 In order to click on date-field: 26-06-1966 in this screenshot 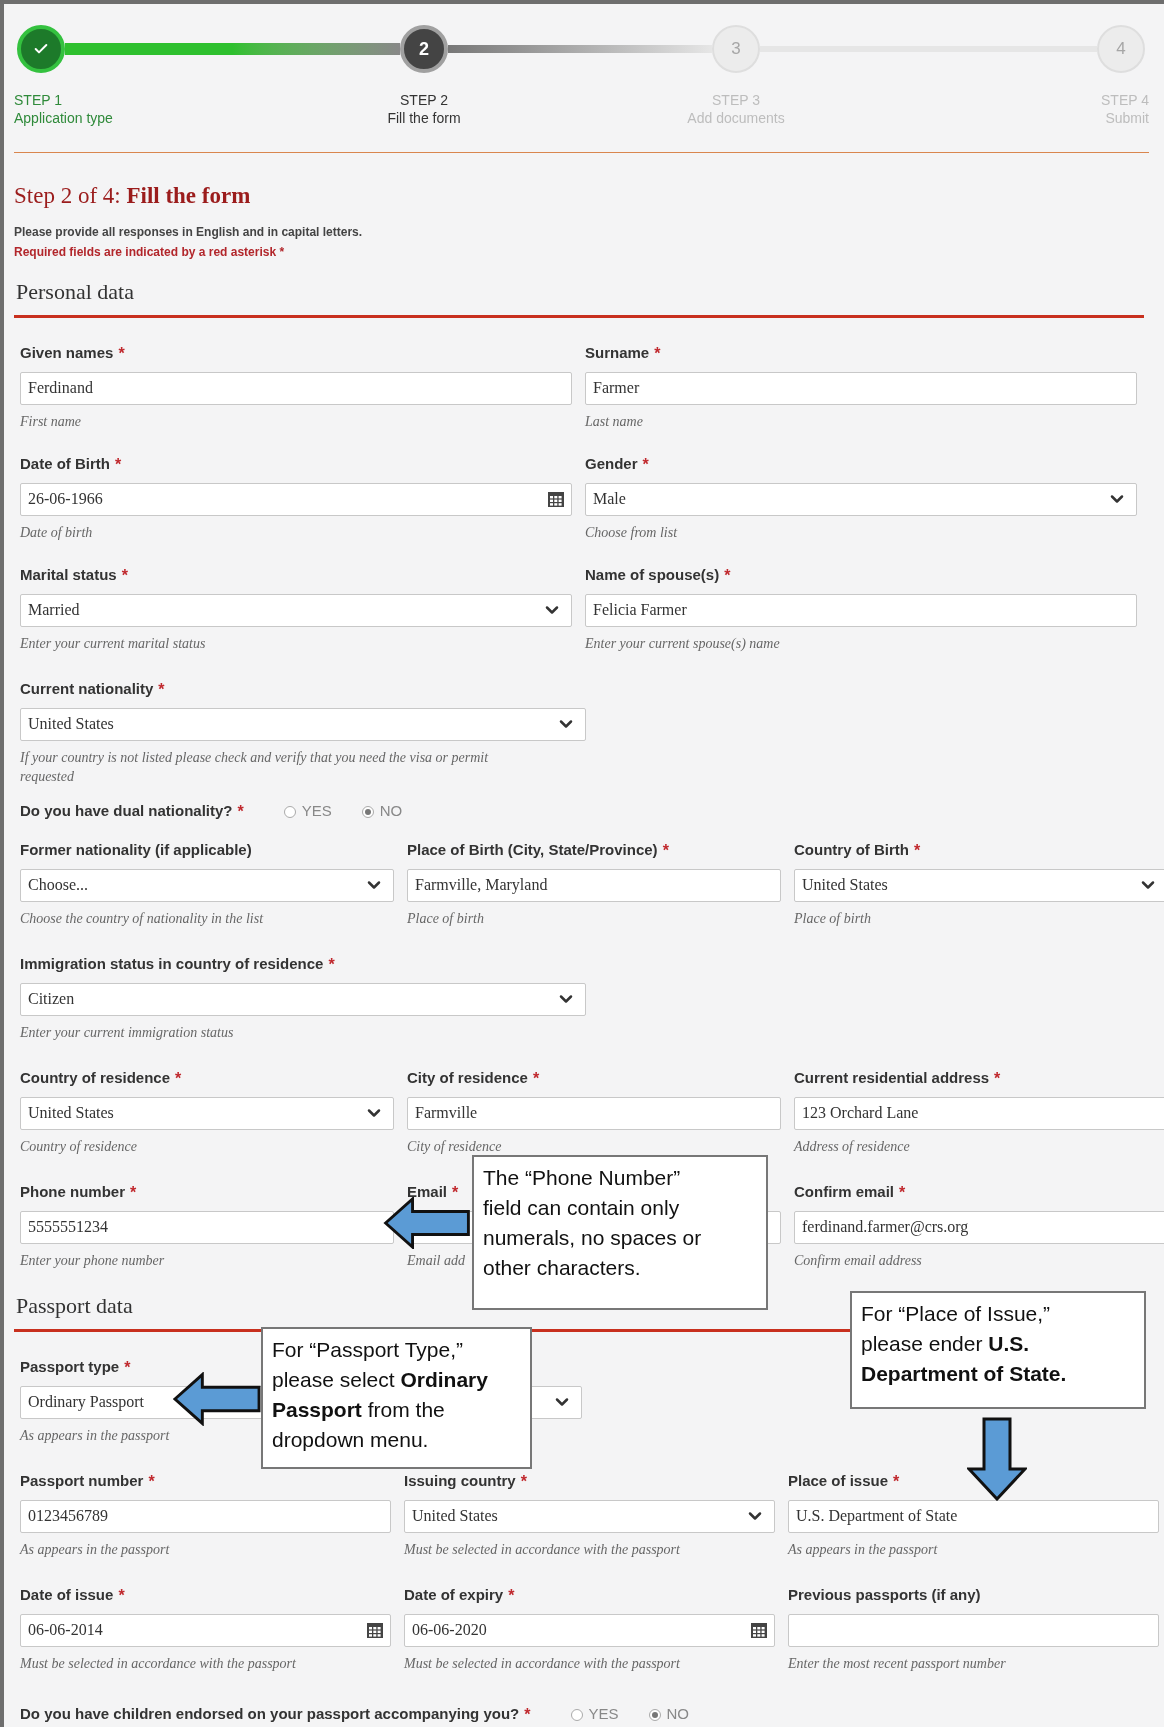, I will do `click(296, 499)`.